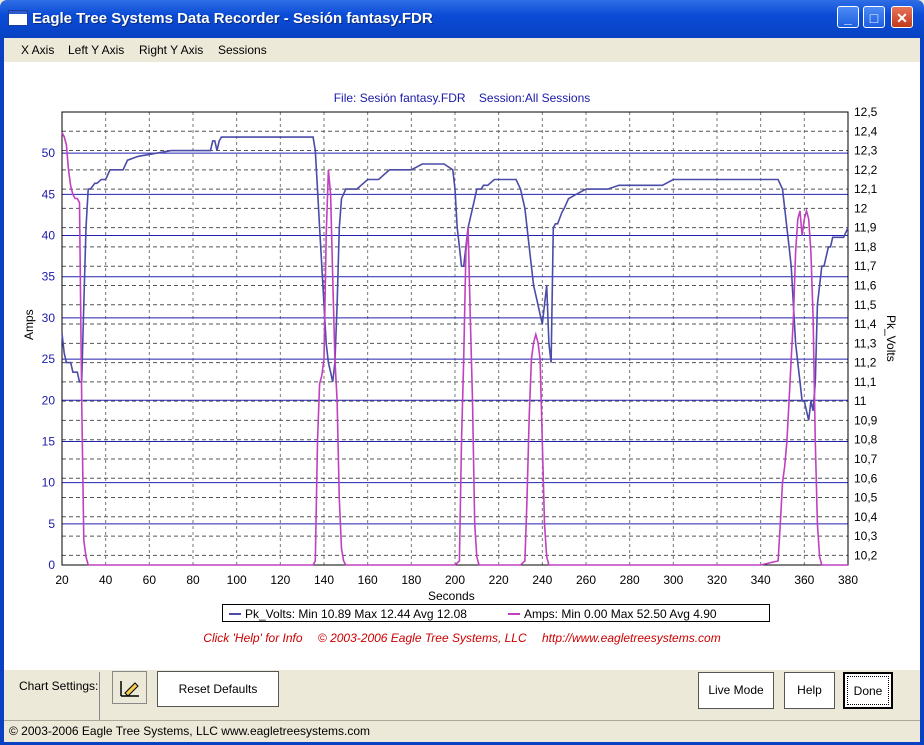 The width and height of the screenshot is (924, 745). I want to click on y-left-tick-label: 50, so click(49, 153).